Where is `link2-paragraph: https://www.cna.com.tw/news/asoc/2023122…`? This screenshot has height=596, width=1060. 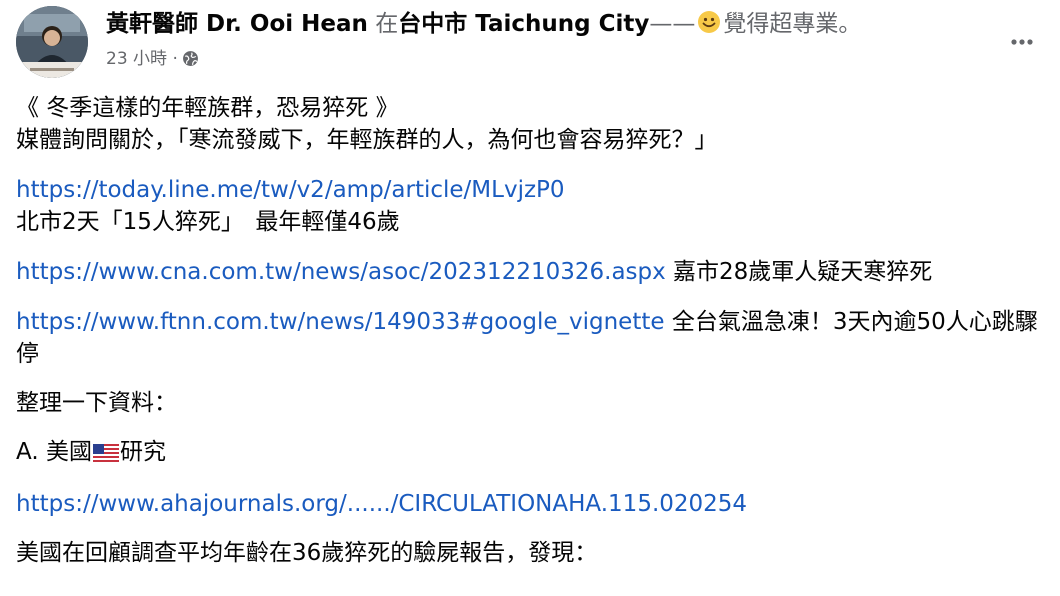
link2-paragraph: https://www.cna.com.tw/news/asoc/2023122… is located at coordinates (531, 272).